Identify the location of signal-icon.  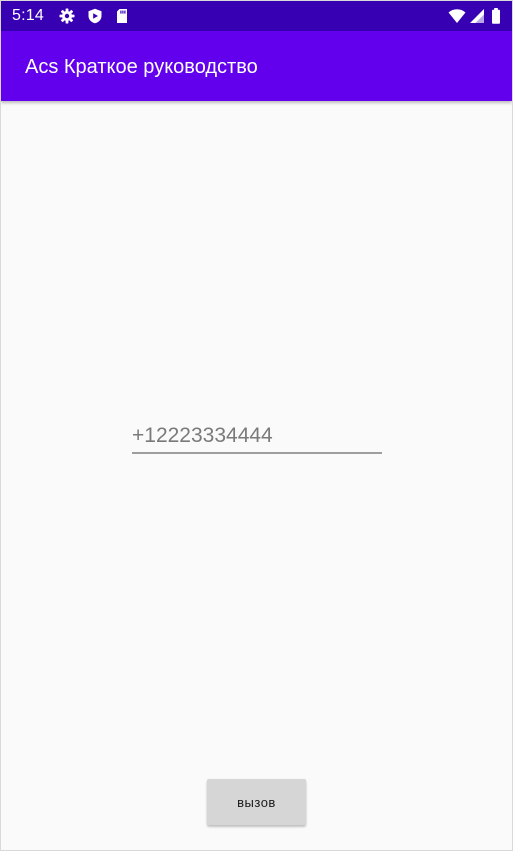
(477, 16).